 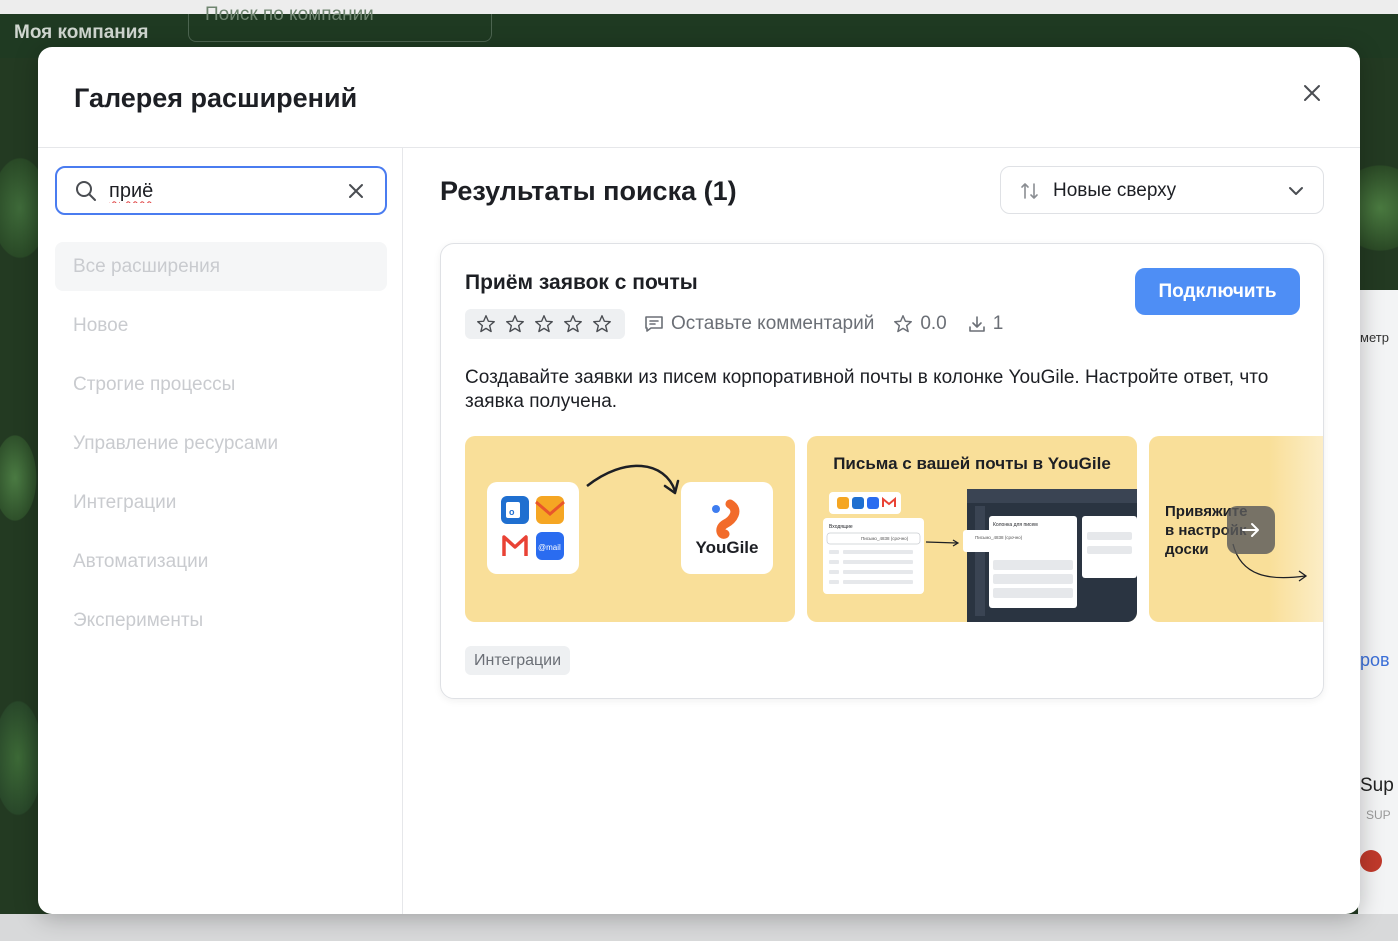 What do you see at coordinates (221, 443) in the screenshot?
I see `category-resource-management: Управление ресурсами` at bounding box center [221, 443].